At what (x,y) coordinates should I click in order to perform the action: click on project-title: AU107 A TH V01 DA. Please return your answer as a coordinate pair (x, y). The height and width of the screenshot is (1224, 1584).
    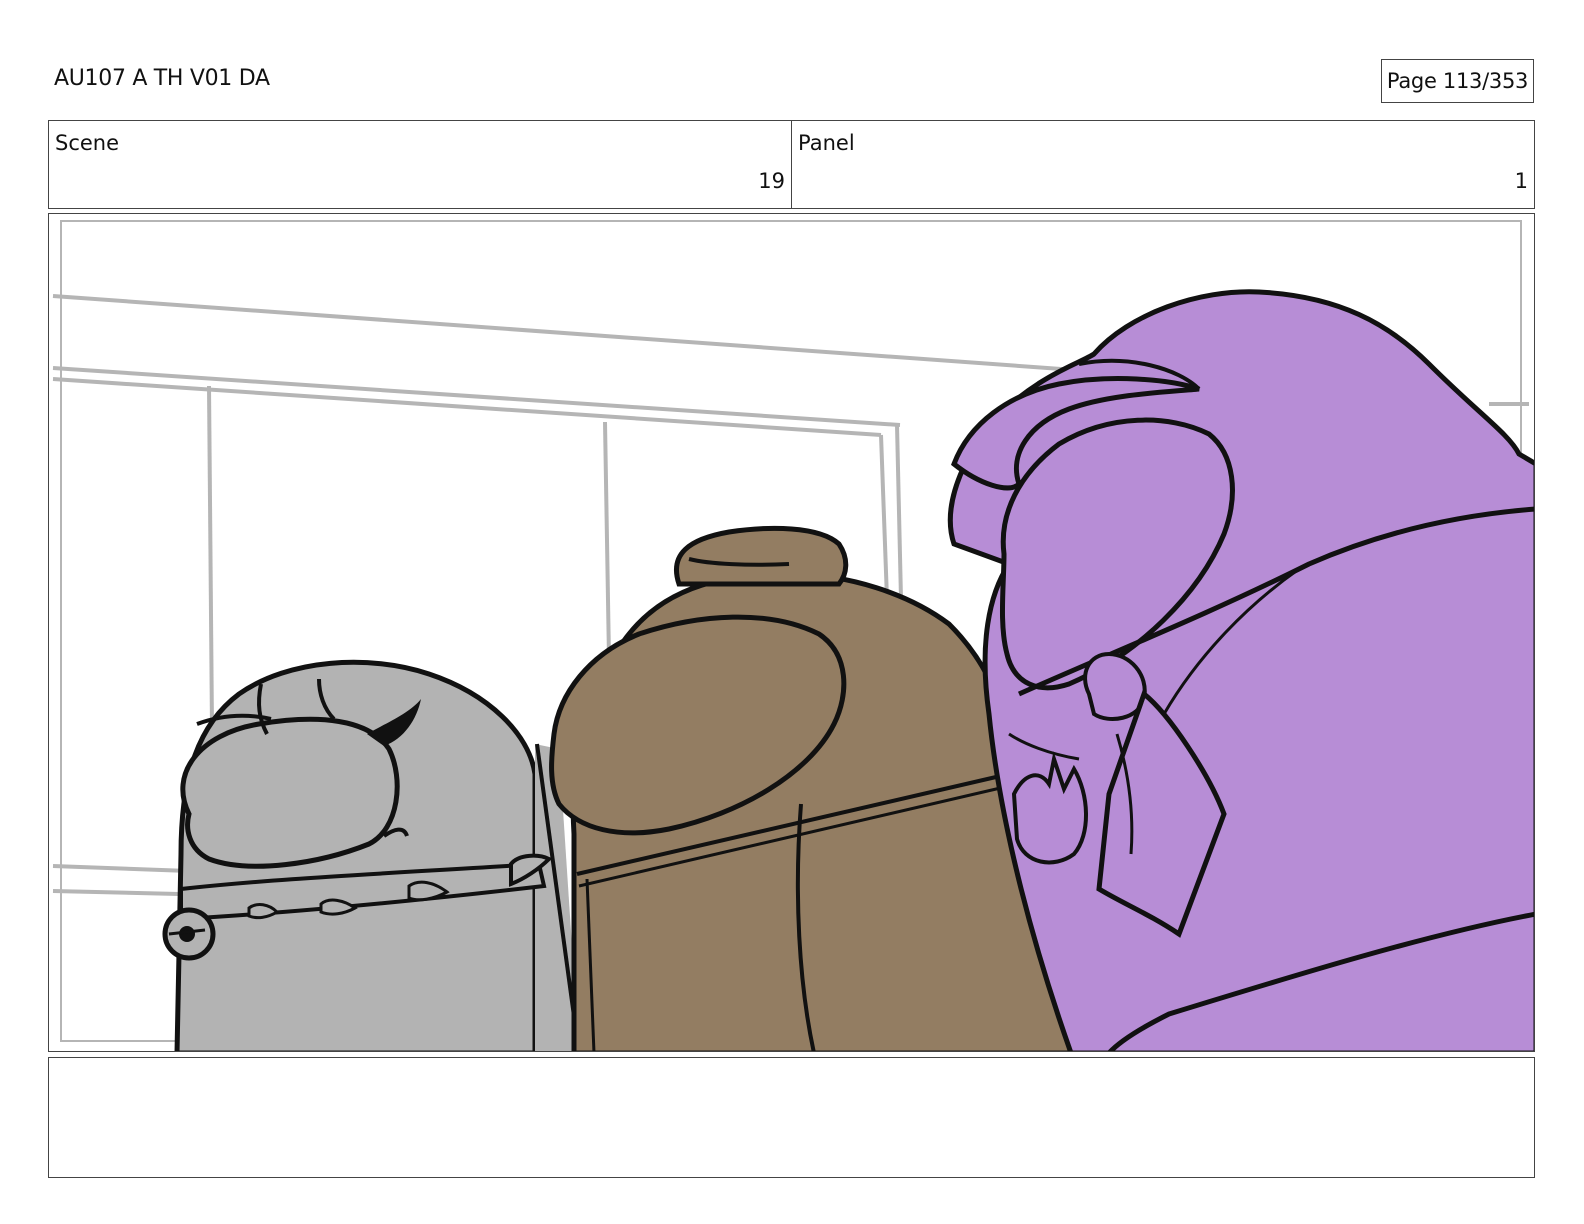
    Looking at the image, I should click on (162, 78).